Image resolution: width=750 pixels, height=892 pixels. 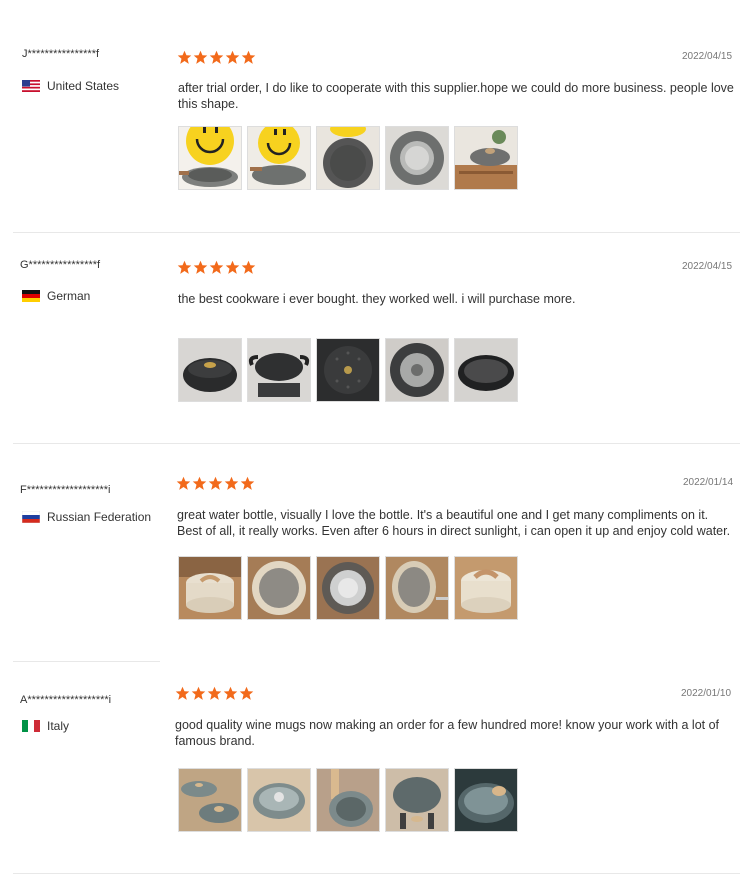 What do you see at coordinates (279, 158) in the screenshot?
I see `smiley-pan-lid-photo` at bounding box center [279, 158].